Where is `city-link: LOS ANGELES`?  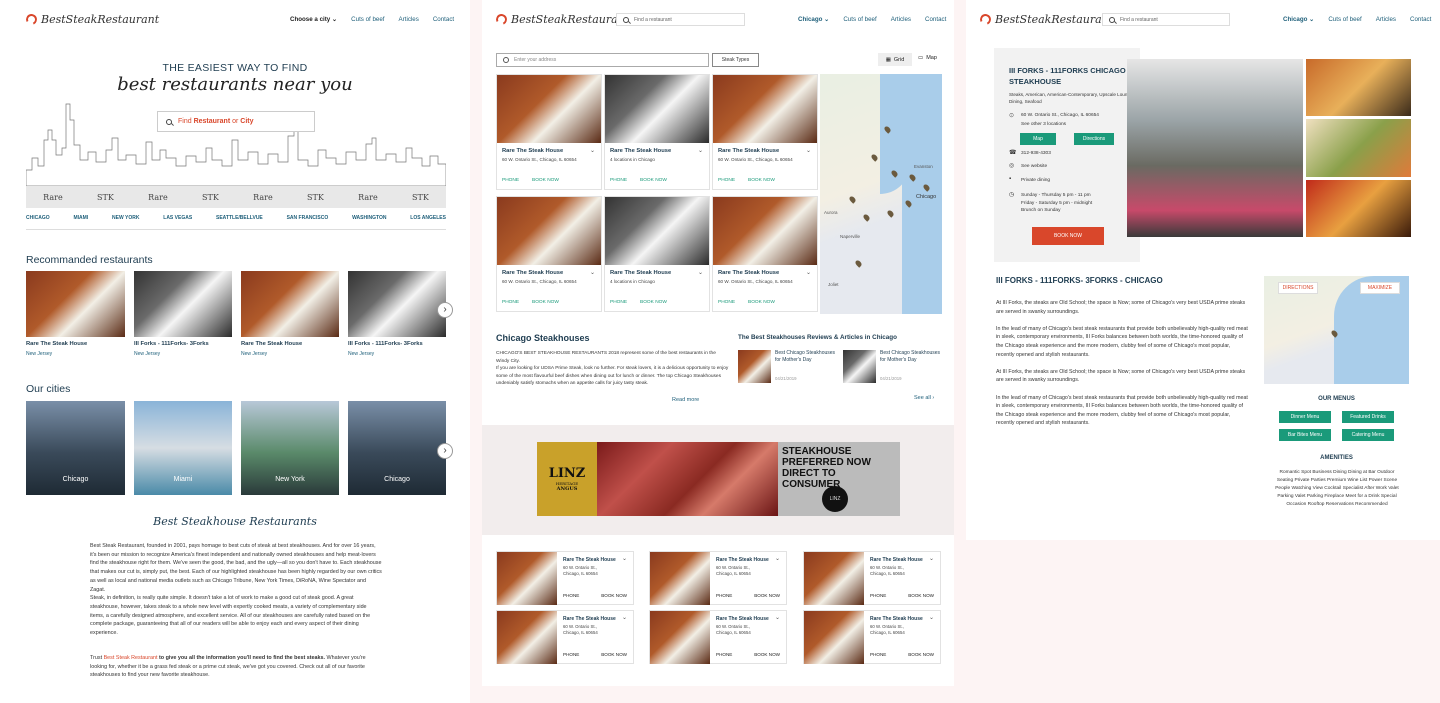 city-link: LOS ANGELES is located at coordinates (428, 218).